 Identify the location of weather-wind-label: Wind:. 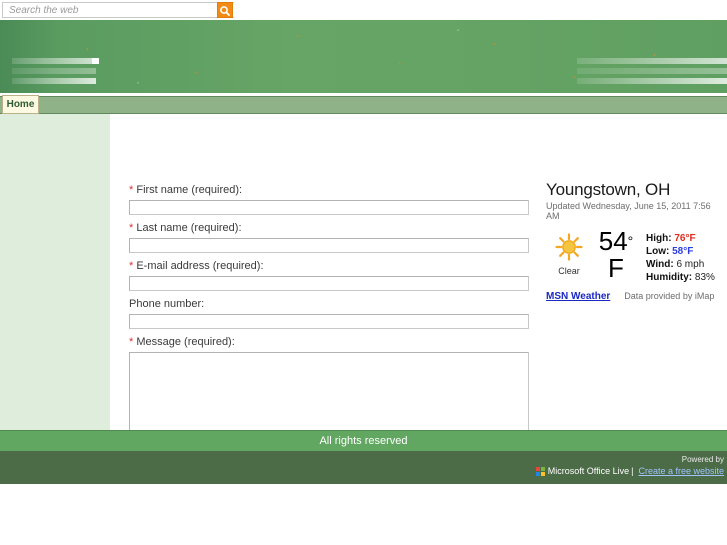
(660, 264).